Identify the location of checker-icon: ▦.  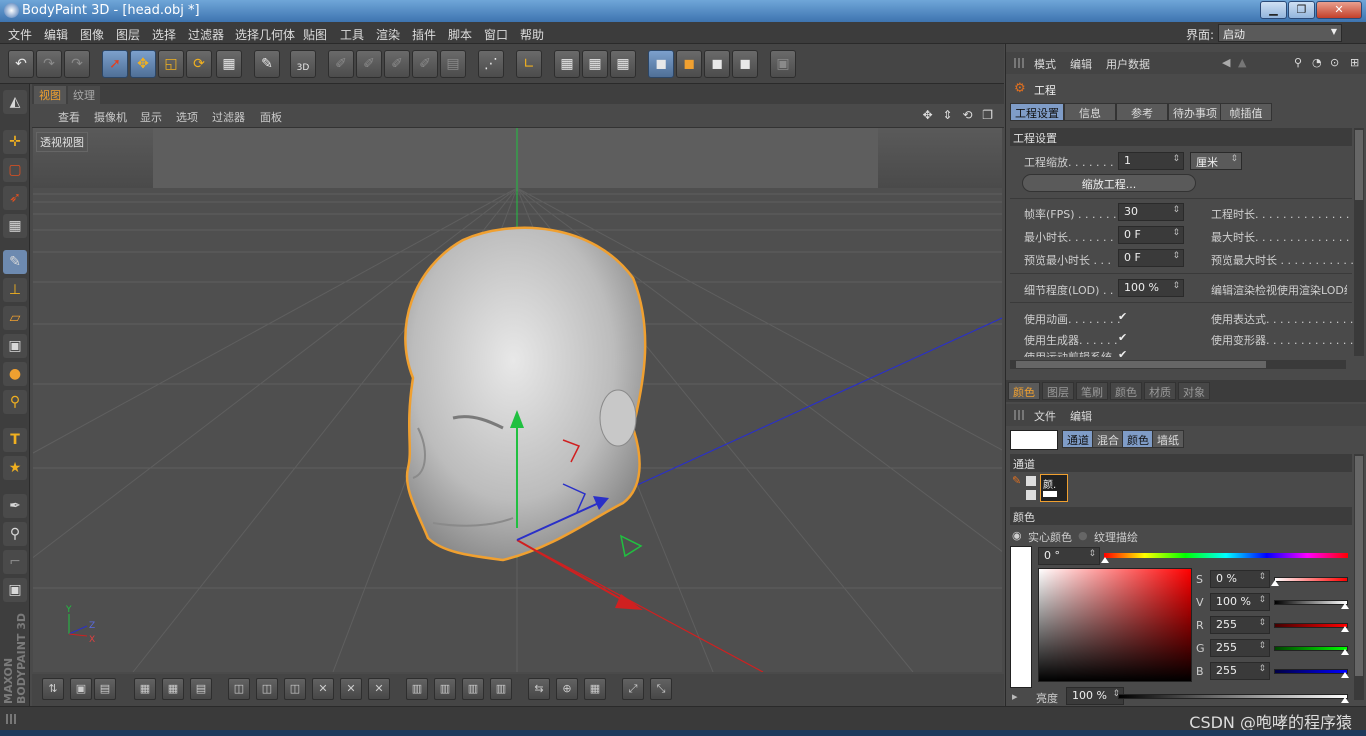
(15, 226).